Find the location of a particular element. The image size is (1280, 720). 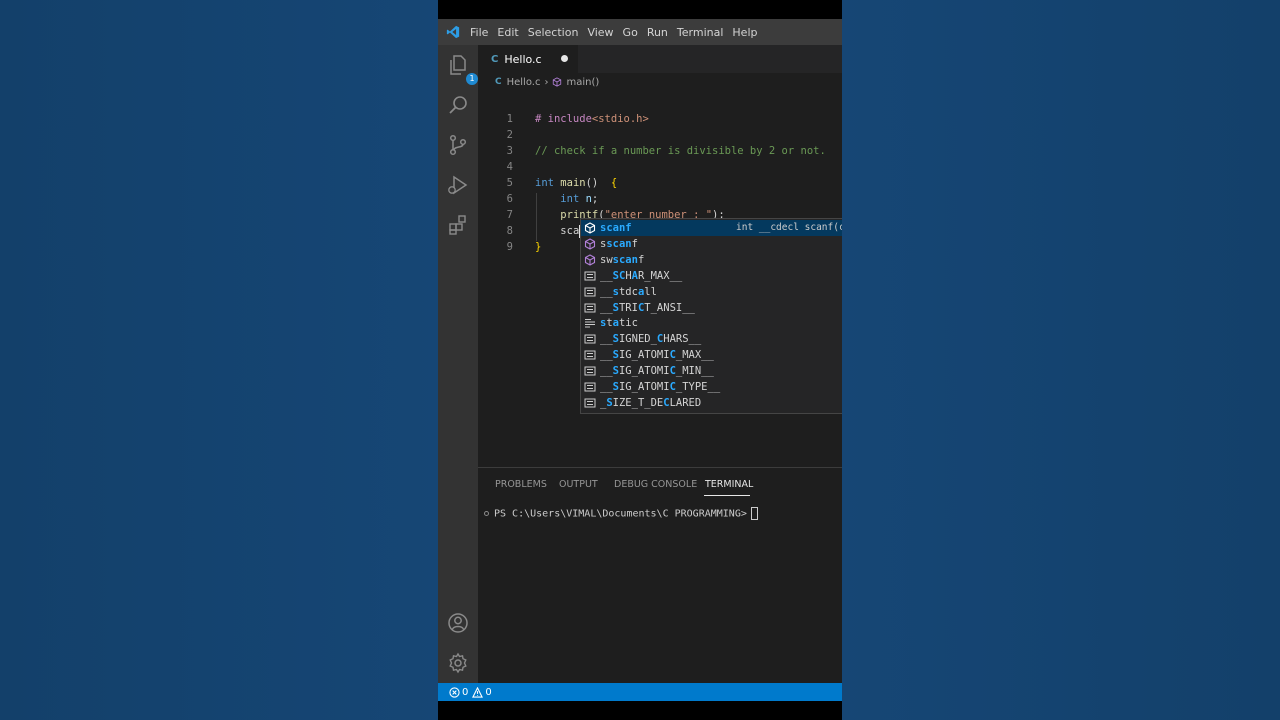

suggestion-label: __stdcall is located at coordinates (628, 292).